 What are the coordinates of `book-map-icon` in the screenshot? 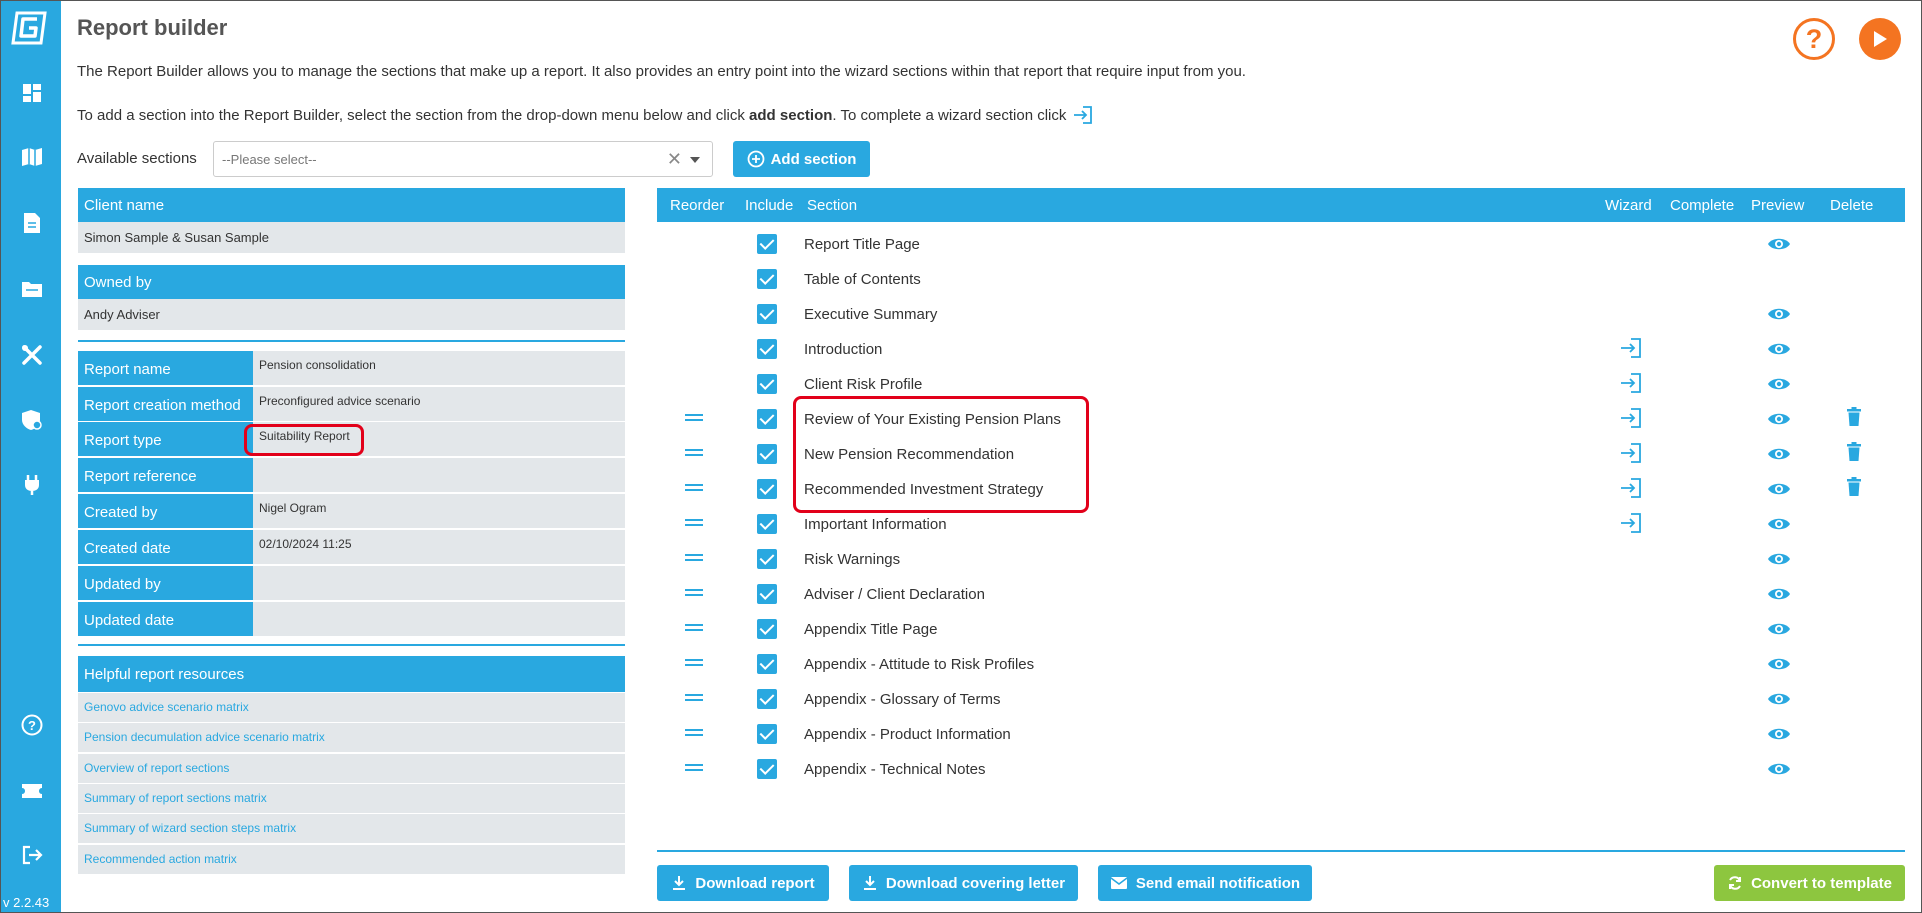 It's located at (32, 157).